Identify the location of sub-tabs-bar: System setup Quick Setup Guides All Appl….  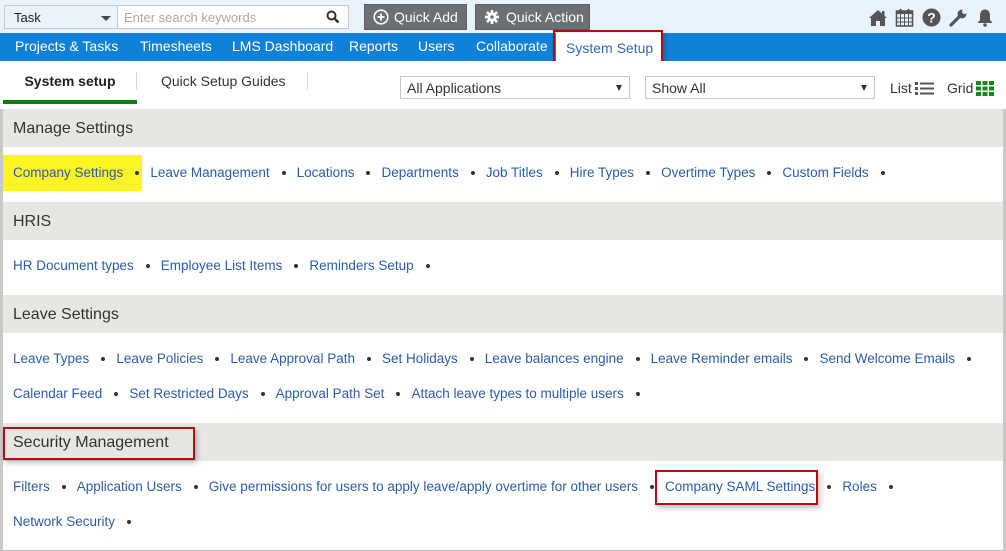
(503, 85).